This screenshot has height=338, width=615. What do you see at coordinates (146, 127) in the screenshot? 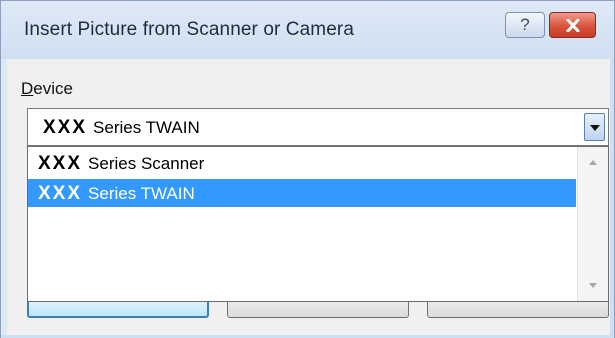
I see `selected-name: Series TWAIN` at bounding box center [146, 127].